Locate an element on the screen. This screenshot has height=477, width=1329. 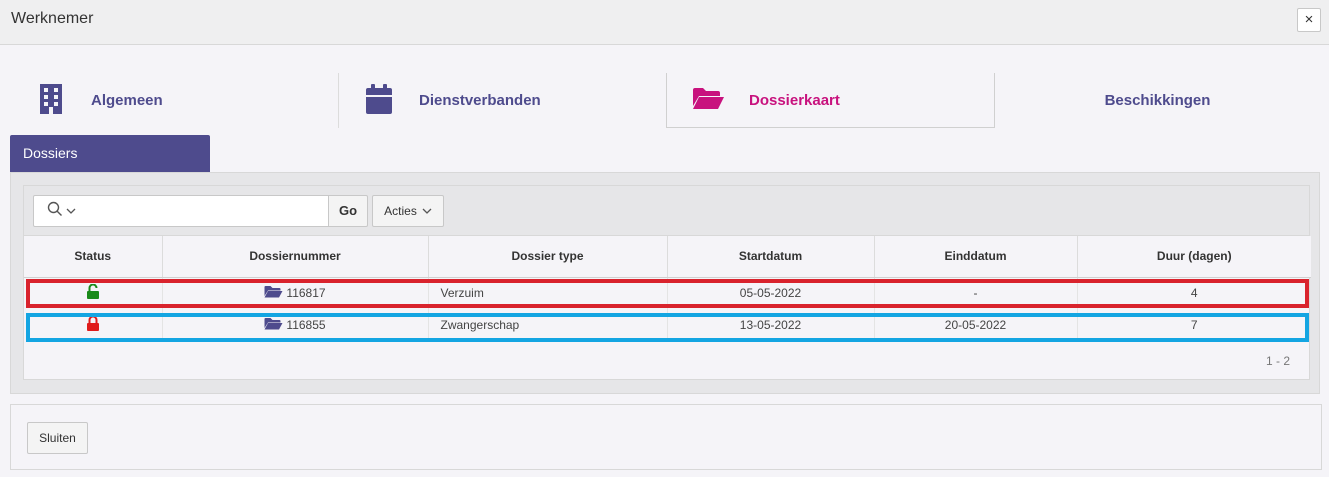
column-header-dossiernummer: Dossiernummer is located at coordinates (295, 257).